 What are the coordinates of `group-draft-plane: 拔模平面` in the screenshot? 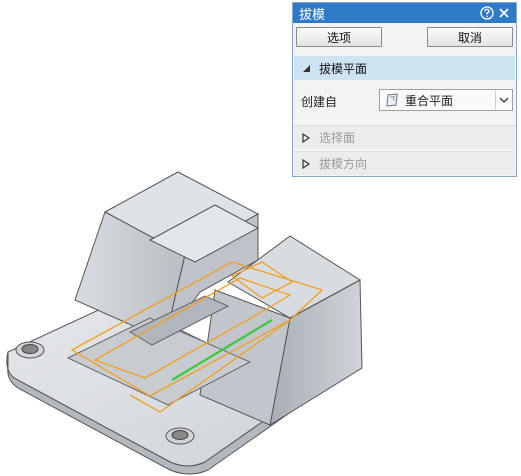 It's located at (404, 68).